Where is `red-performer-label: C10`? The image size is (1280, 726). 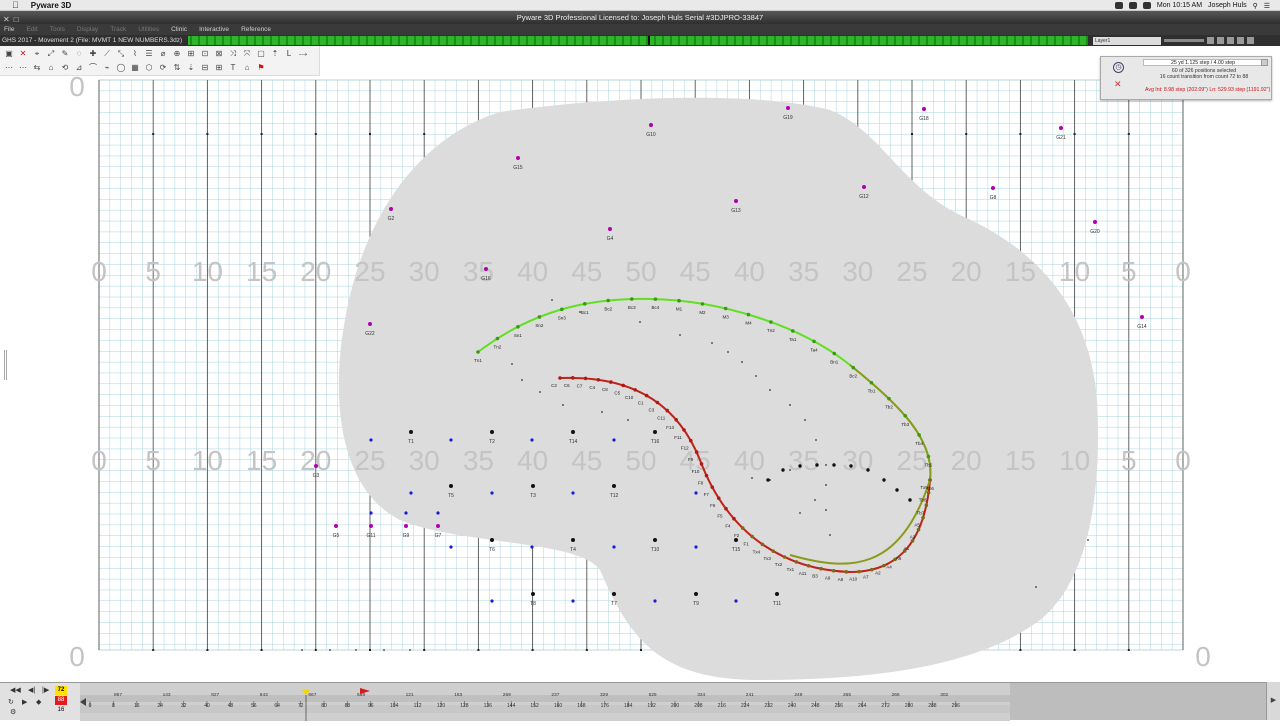 red-performer-label: C10 is located at coordinates (629, 397).